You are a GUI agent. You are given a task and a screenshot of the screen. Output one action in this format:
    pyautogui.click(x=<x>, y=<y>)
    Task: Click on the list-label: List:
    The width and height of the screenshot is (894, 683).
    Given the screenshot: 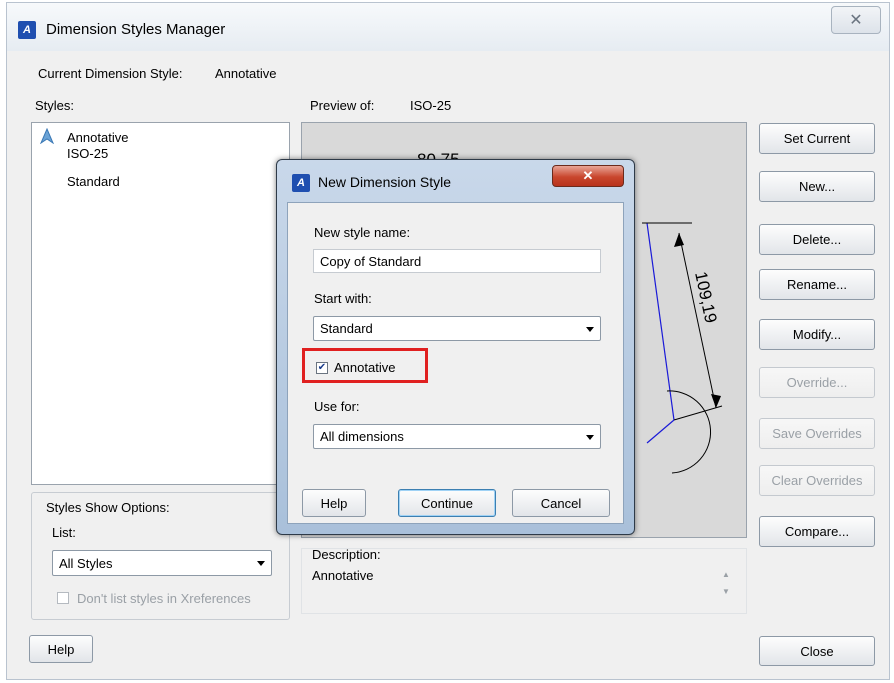 What is the action you would take?
    pyautogui.click(x=64, y=532)
    